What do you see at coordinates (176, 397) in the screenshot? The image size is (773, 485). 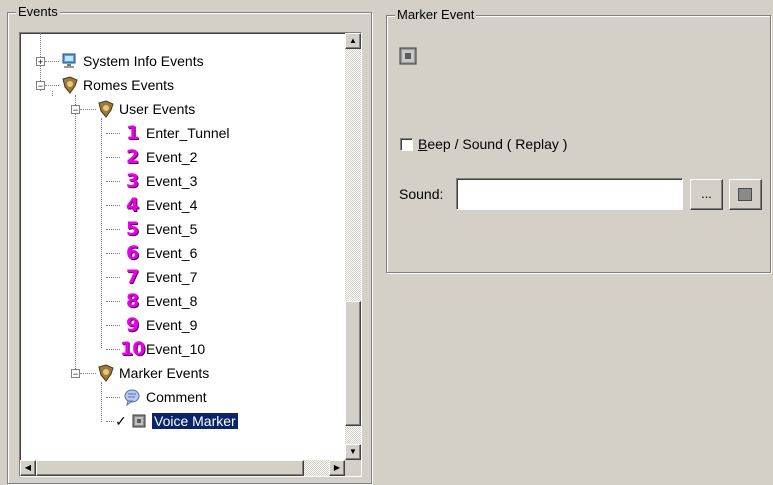 I see `tree-node-comment: Comment` at bounding box center [176, 397].